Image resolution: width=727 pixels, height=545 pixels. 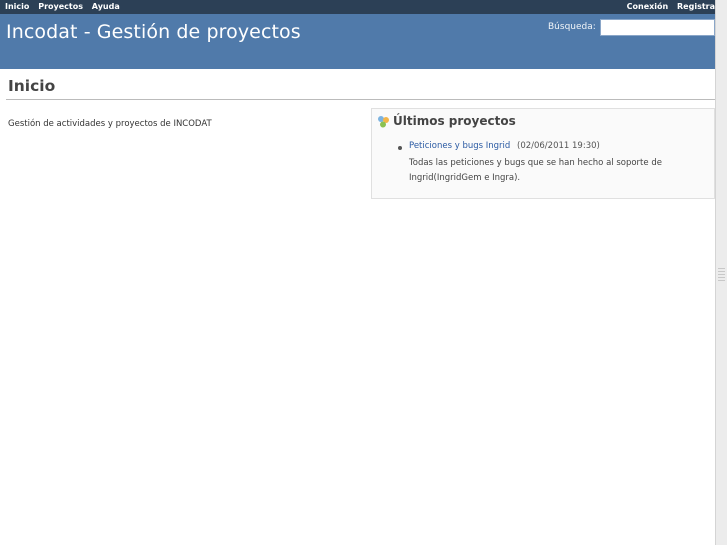 What do you see at coordinates (60, 6) in the screenshot?
I see `menu-item-proyectos: Proyectos` at bounding box center [60, 6].